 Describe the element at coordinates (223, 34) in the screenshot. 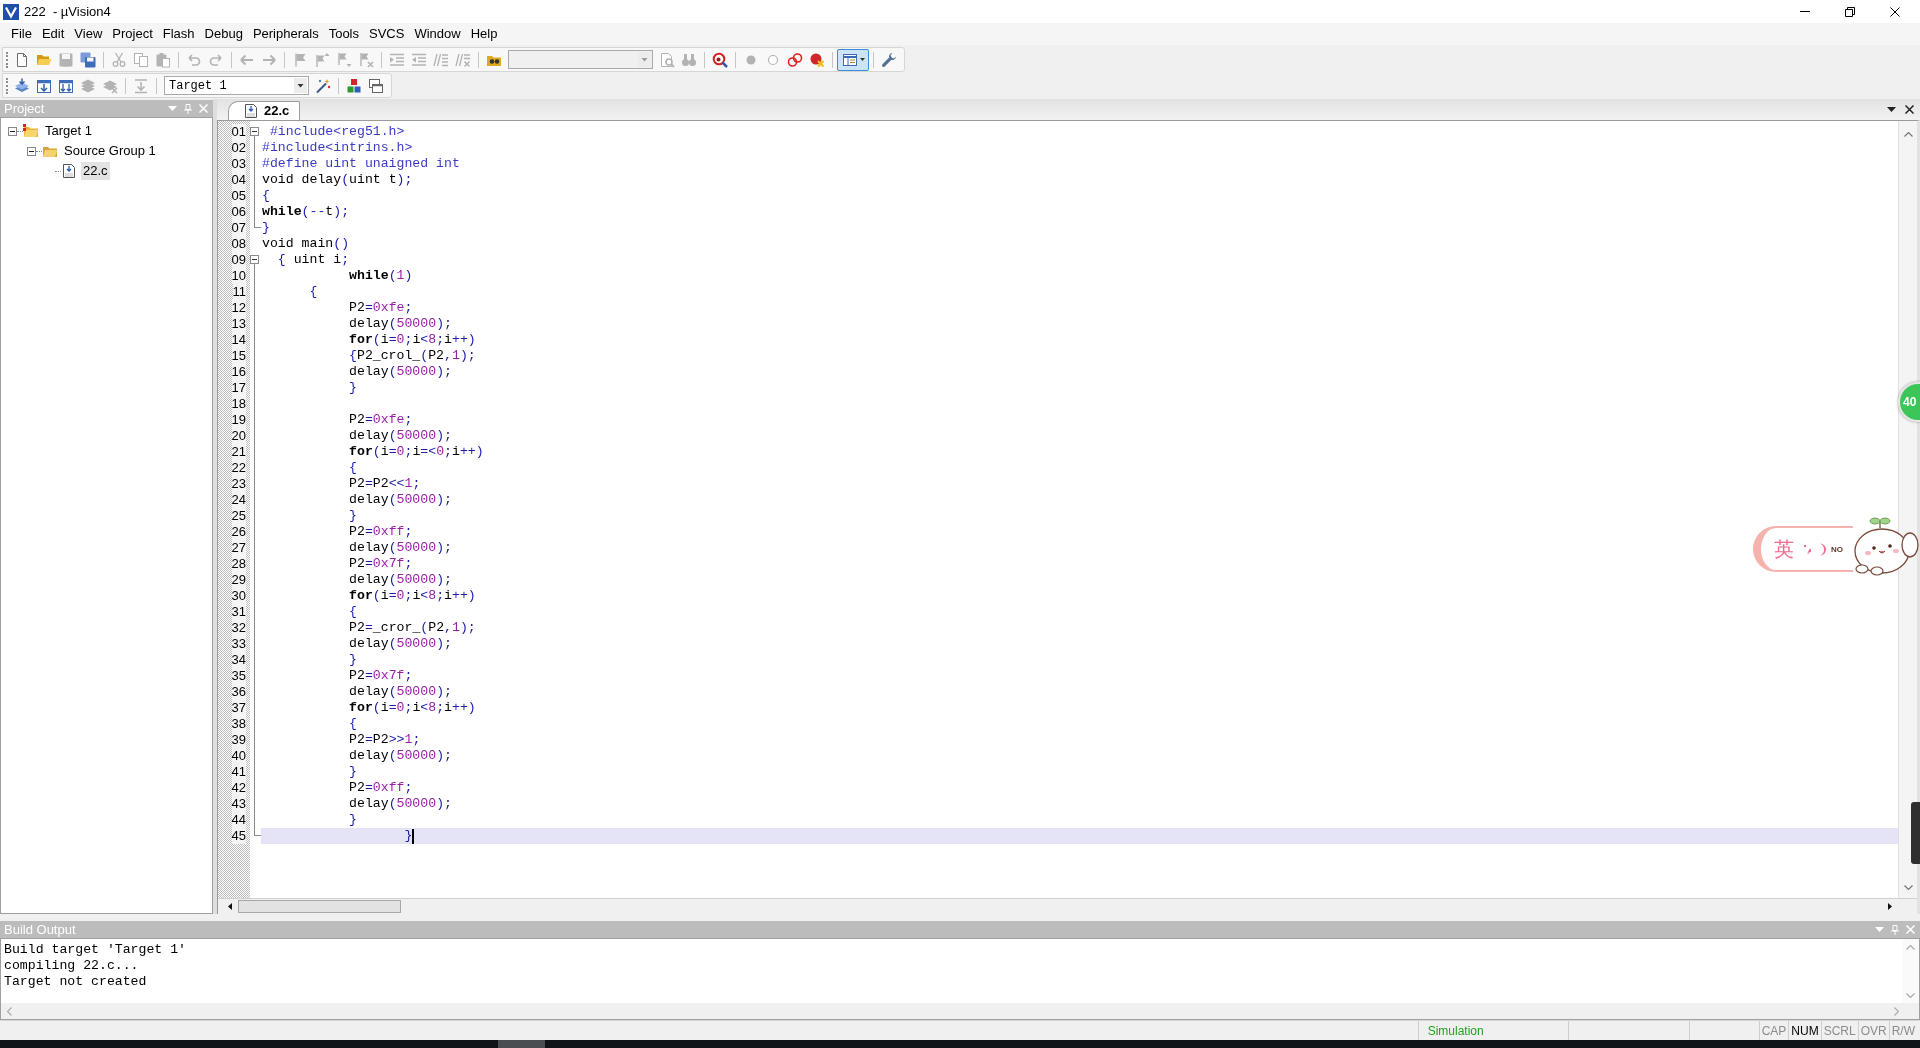

I see `menu-item: Debug` at that location.